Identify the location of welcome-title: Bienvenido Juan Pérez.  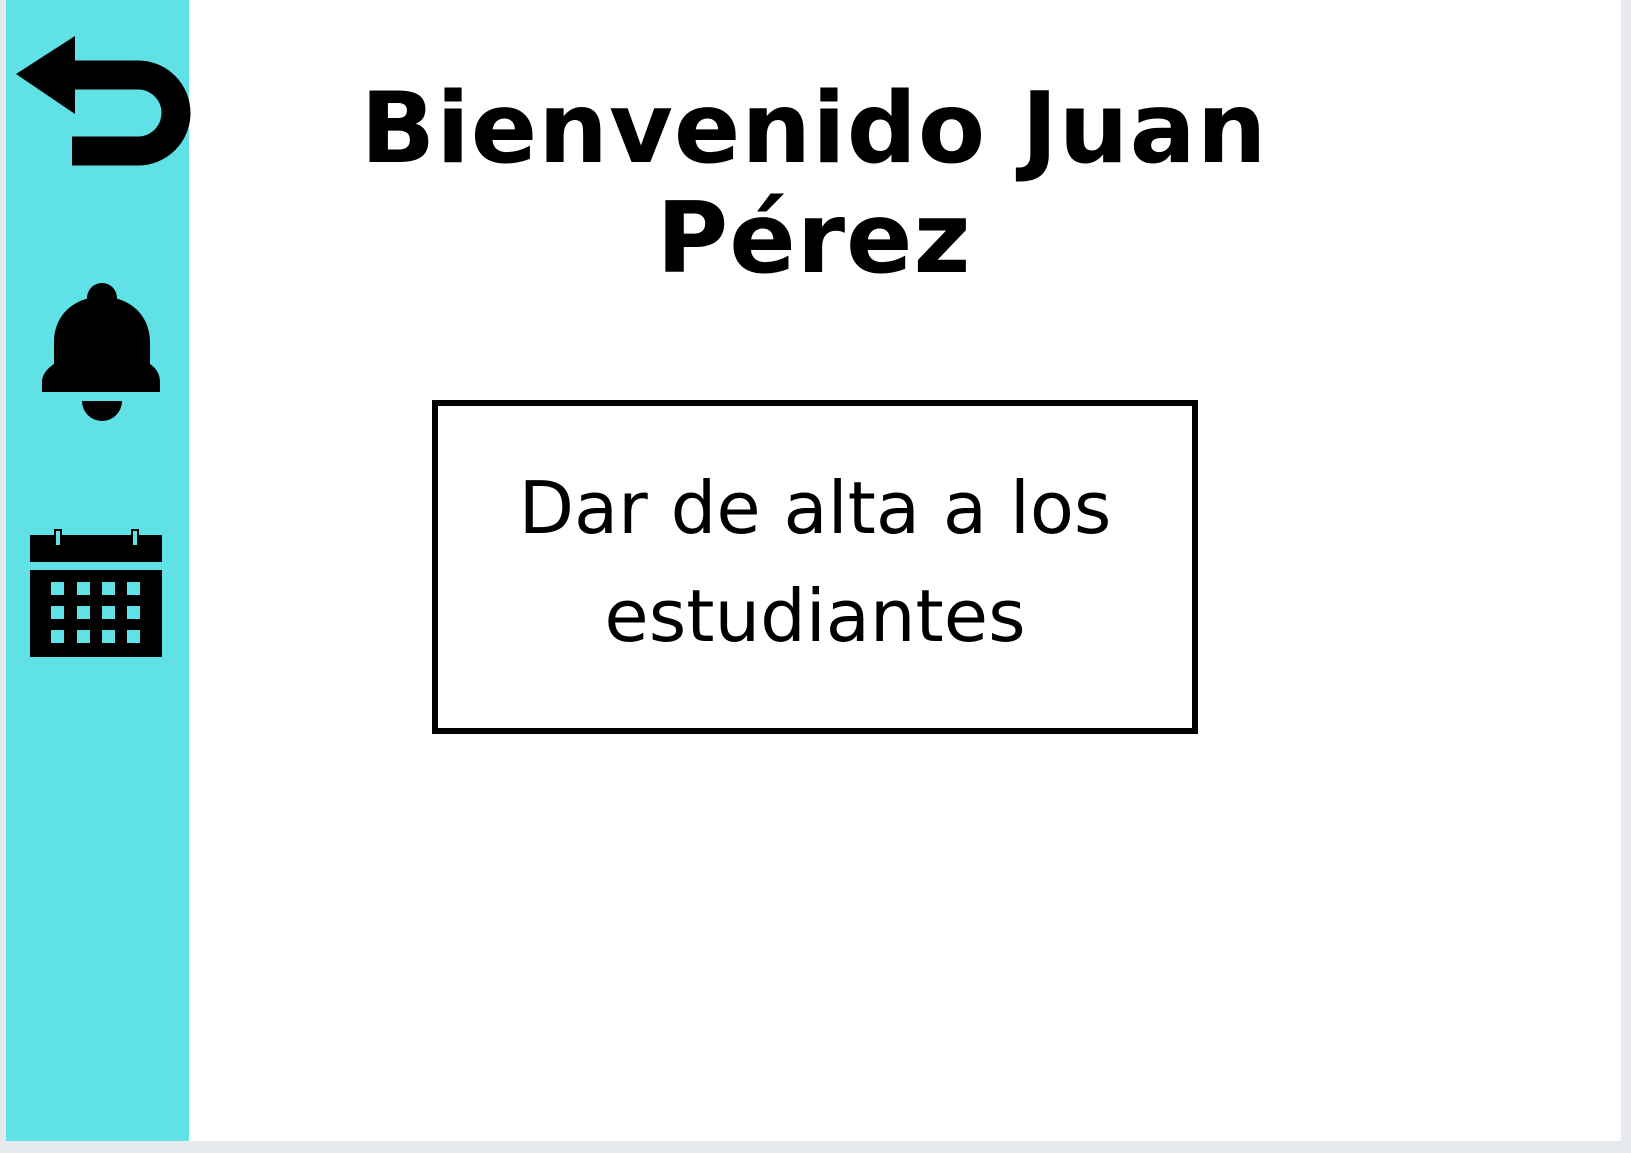
(814, 184).